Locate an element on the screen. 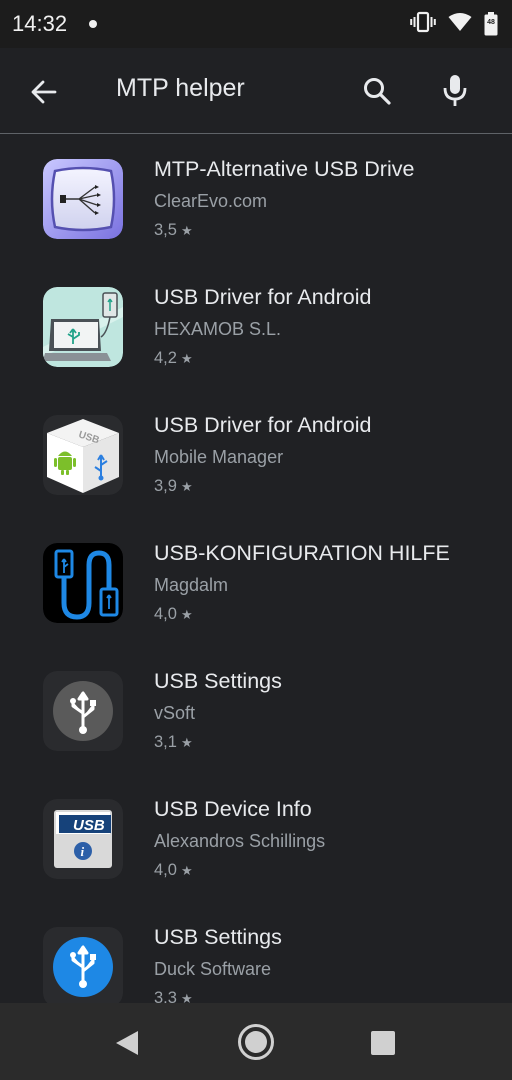 Image resolution: width=512 pixels, height=1080 pixels. app-rating: 4,2 ★ is located at coordinates (173, 358).